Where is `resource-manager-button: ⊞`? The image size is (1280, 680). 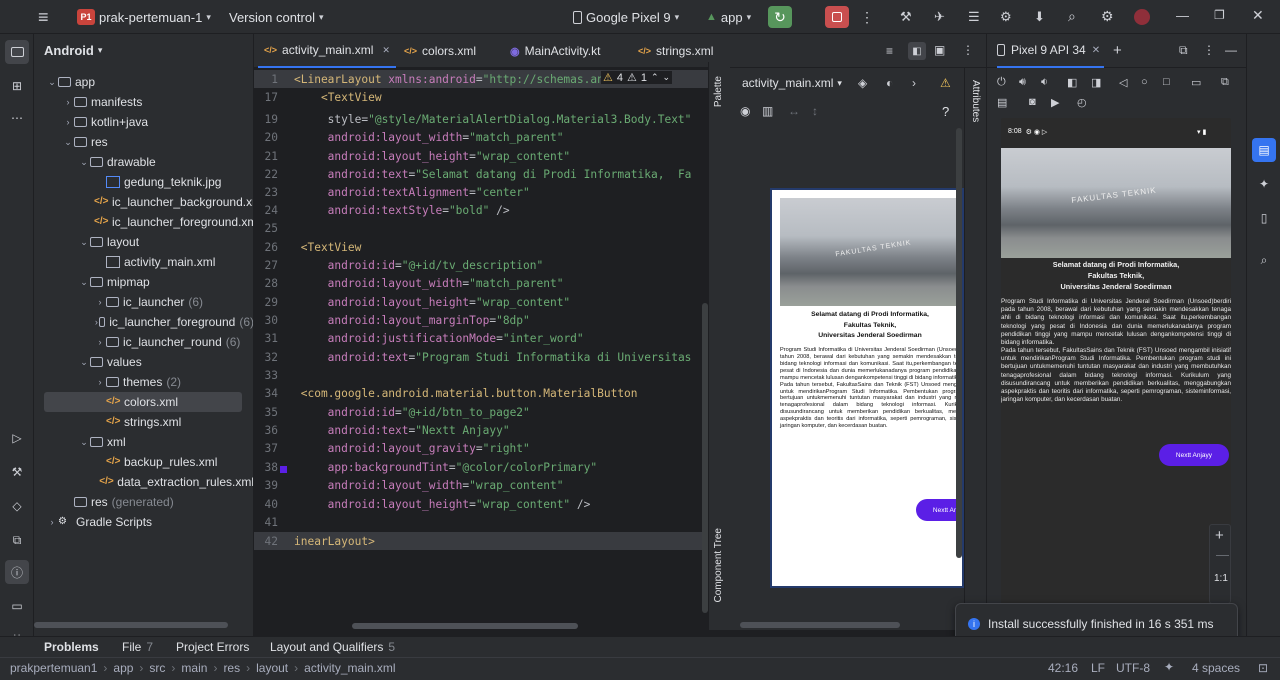
resource-manager-button: ⊞ is located at coordinates (17, 86).